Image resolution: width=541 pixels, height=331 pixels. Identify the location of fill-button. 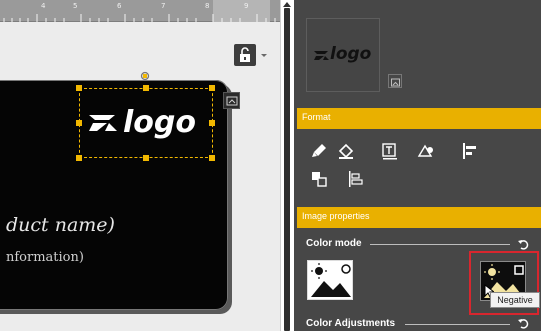
(346, 151).